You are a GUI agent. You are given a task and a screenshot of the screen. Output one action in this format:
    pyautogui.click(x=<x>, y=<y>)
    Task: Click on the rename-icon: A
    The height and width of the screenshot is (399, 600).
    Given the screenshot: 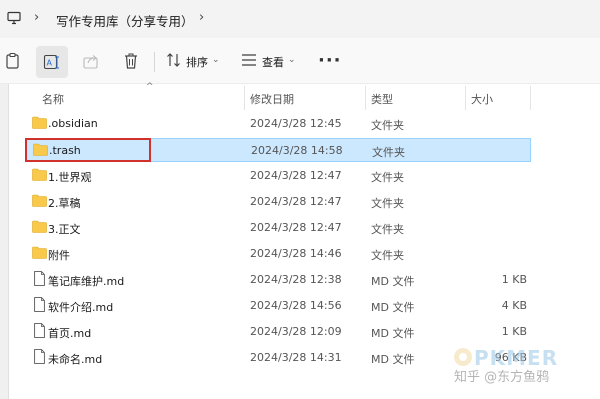 What is the action you would take?
    pyautogui.click(x=51, y=62)
    